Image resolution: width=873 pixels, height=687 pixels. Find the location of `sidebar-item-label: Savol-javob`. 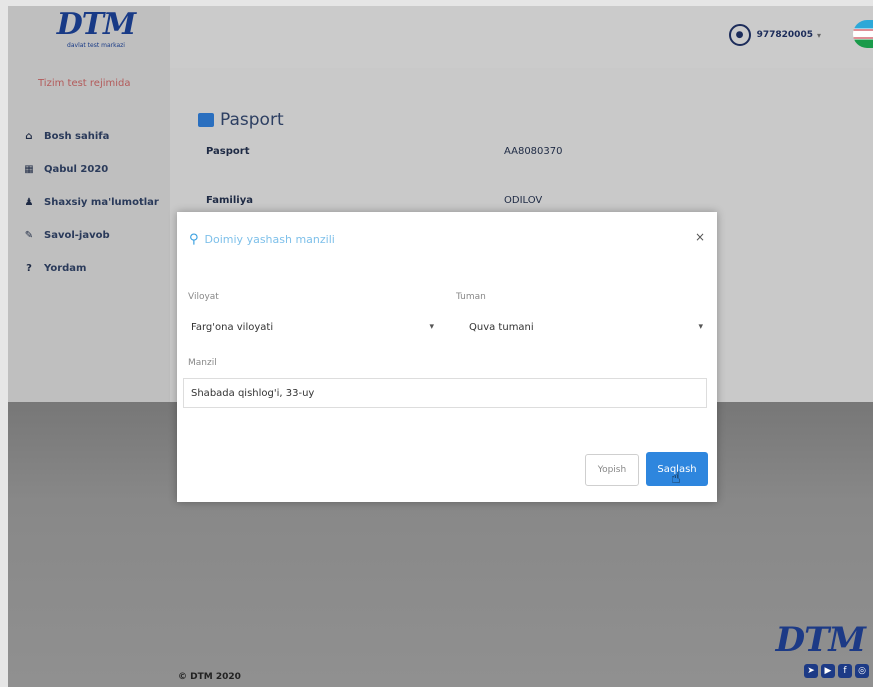

sidebar-item-label: Savol-javob is located at coordinates (77, 235).